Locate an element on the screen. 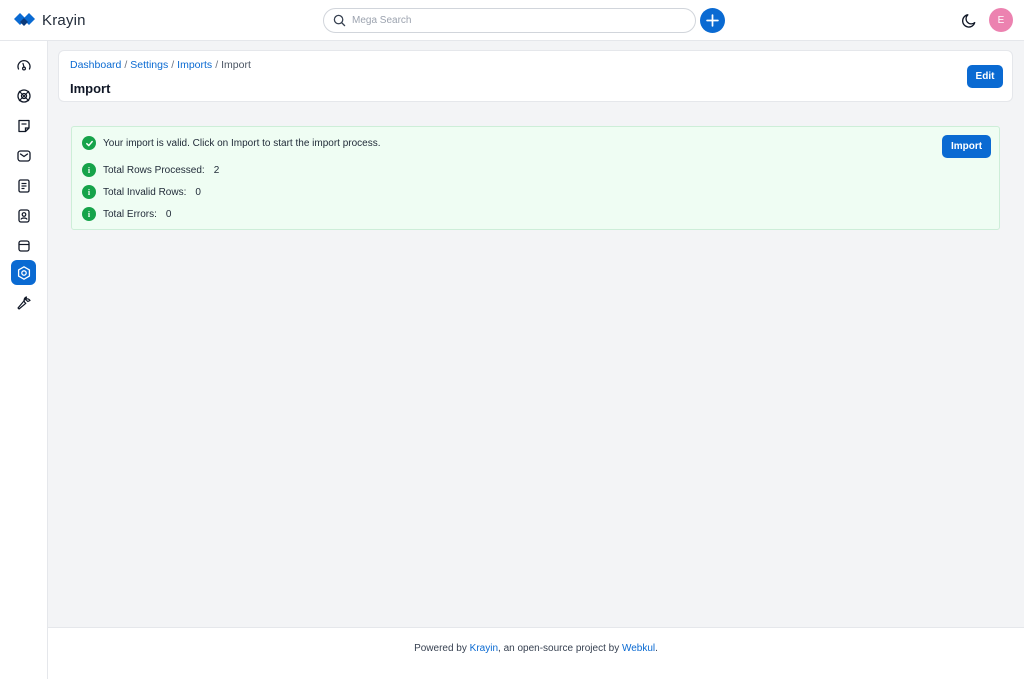  check-circle-icon is located at coordinates (89, 143).